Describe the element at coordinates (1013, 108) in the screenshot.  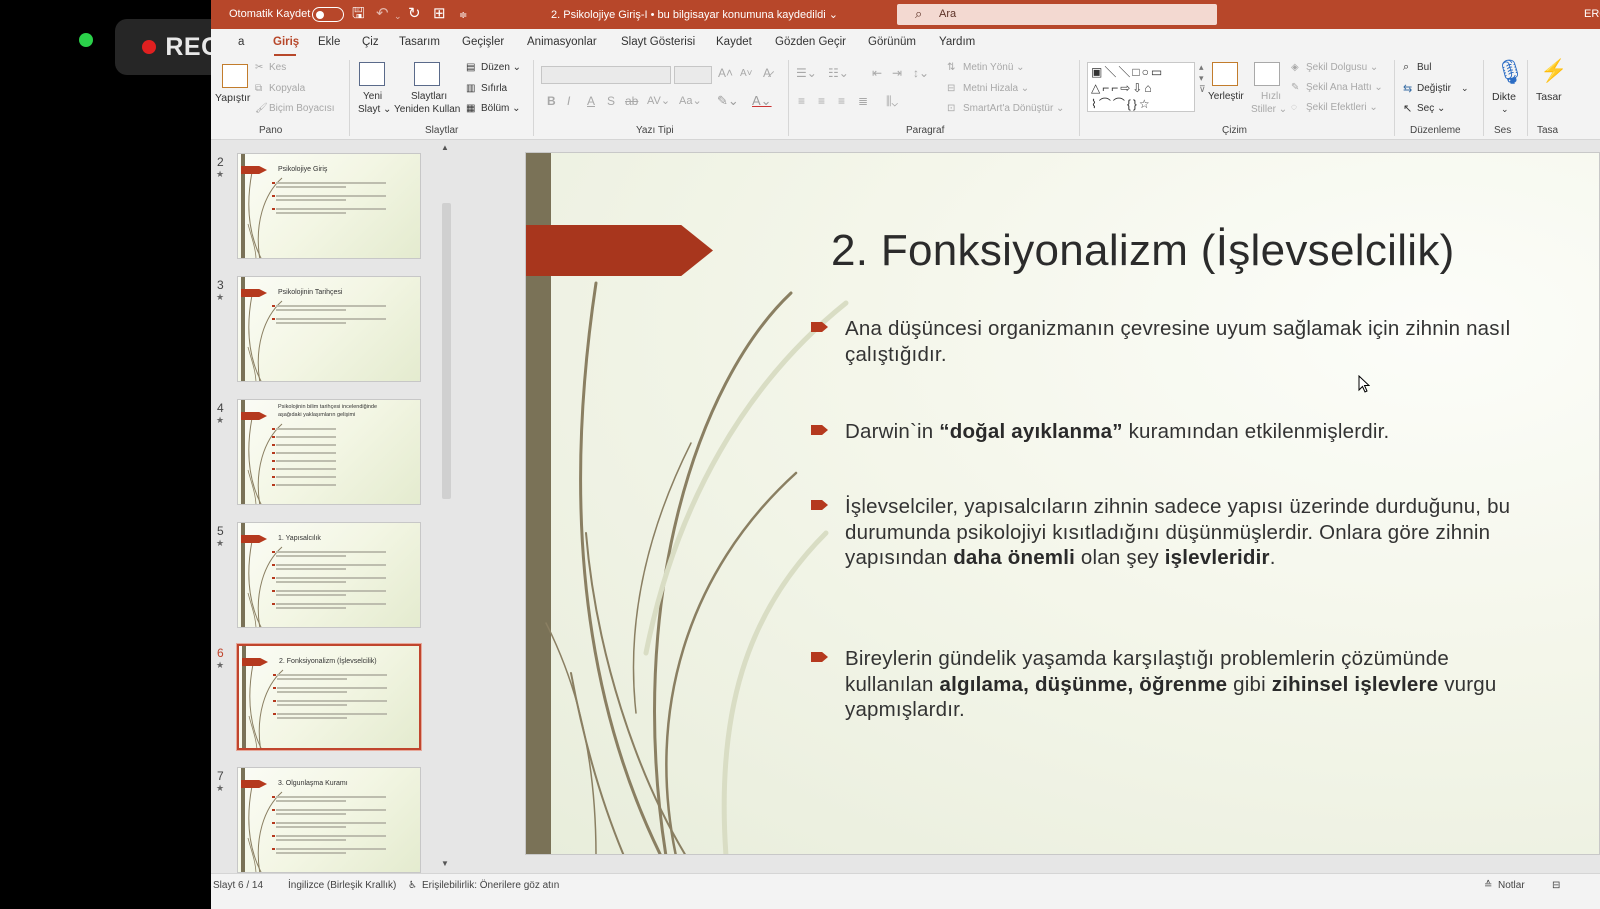
I see `smartart-button: SmartArt'a Dönüştür ⌄` at that location.